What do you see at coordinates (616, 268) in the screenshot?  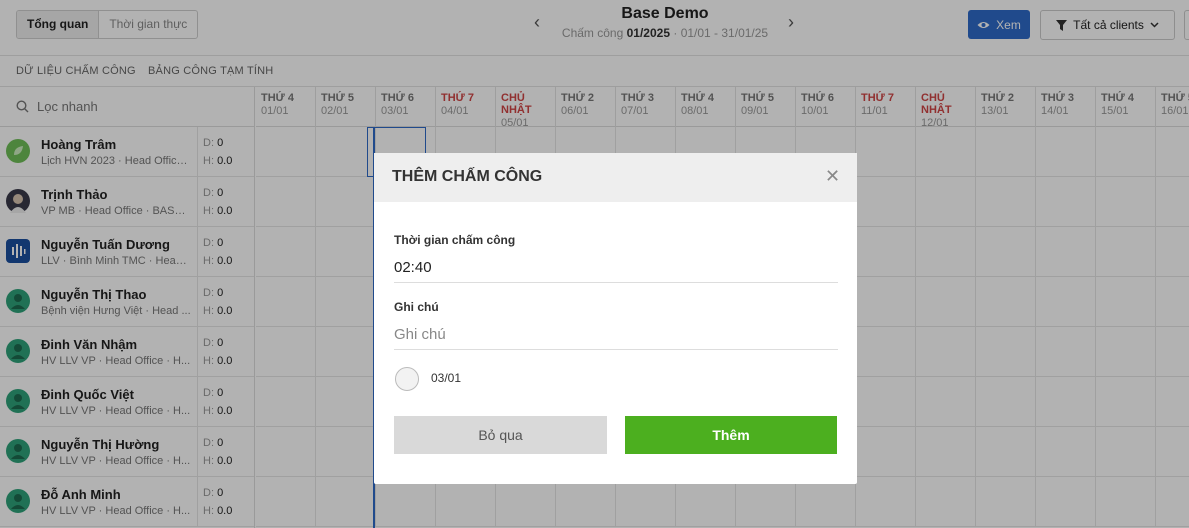 I see `time-input` at bounding box center [616, 268].